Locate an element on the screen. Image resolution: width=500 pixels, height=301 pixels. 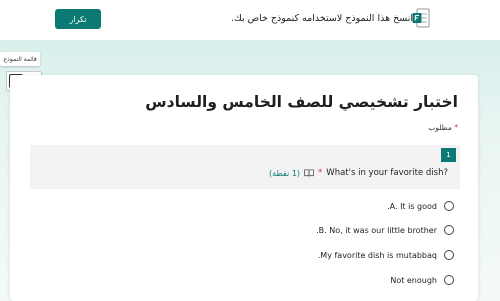
choice-option: Not enough is located at coordinates (422, 280).